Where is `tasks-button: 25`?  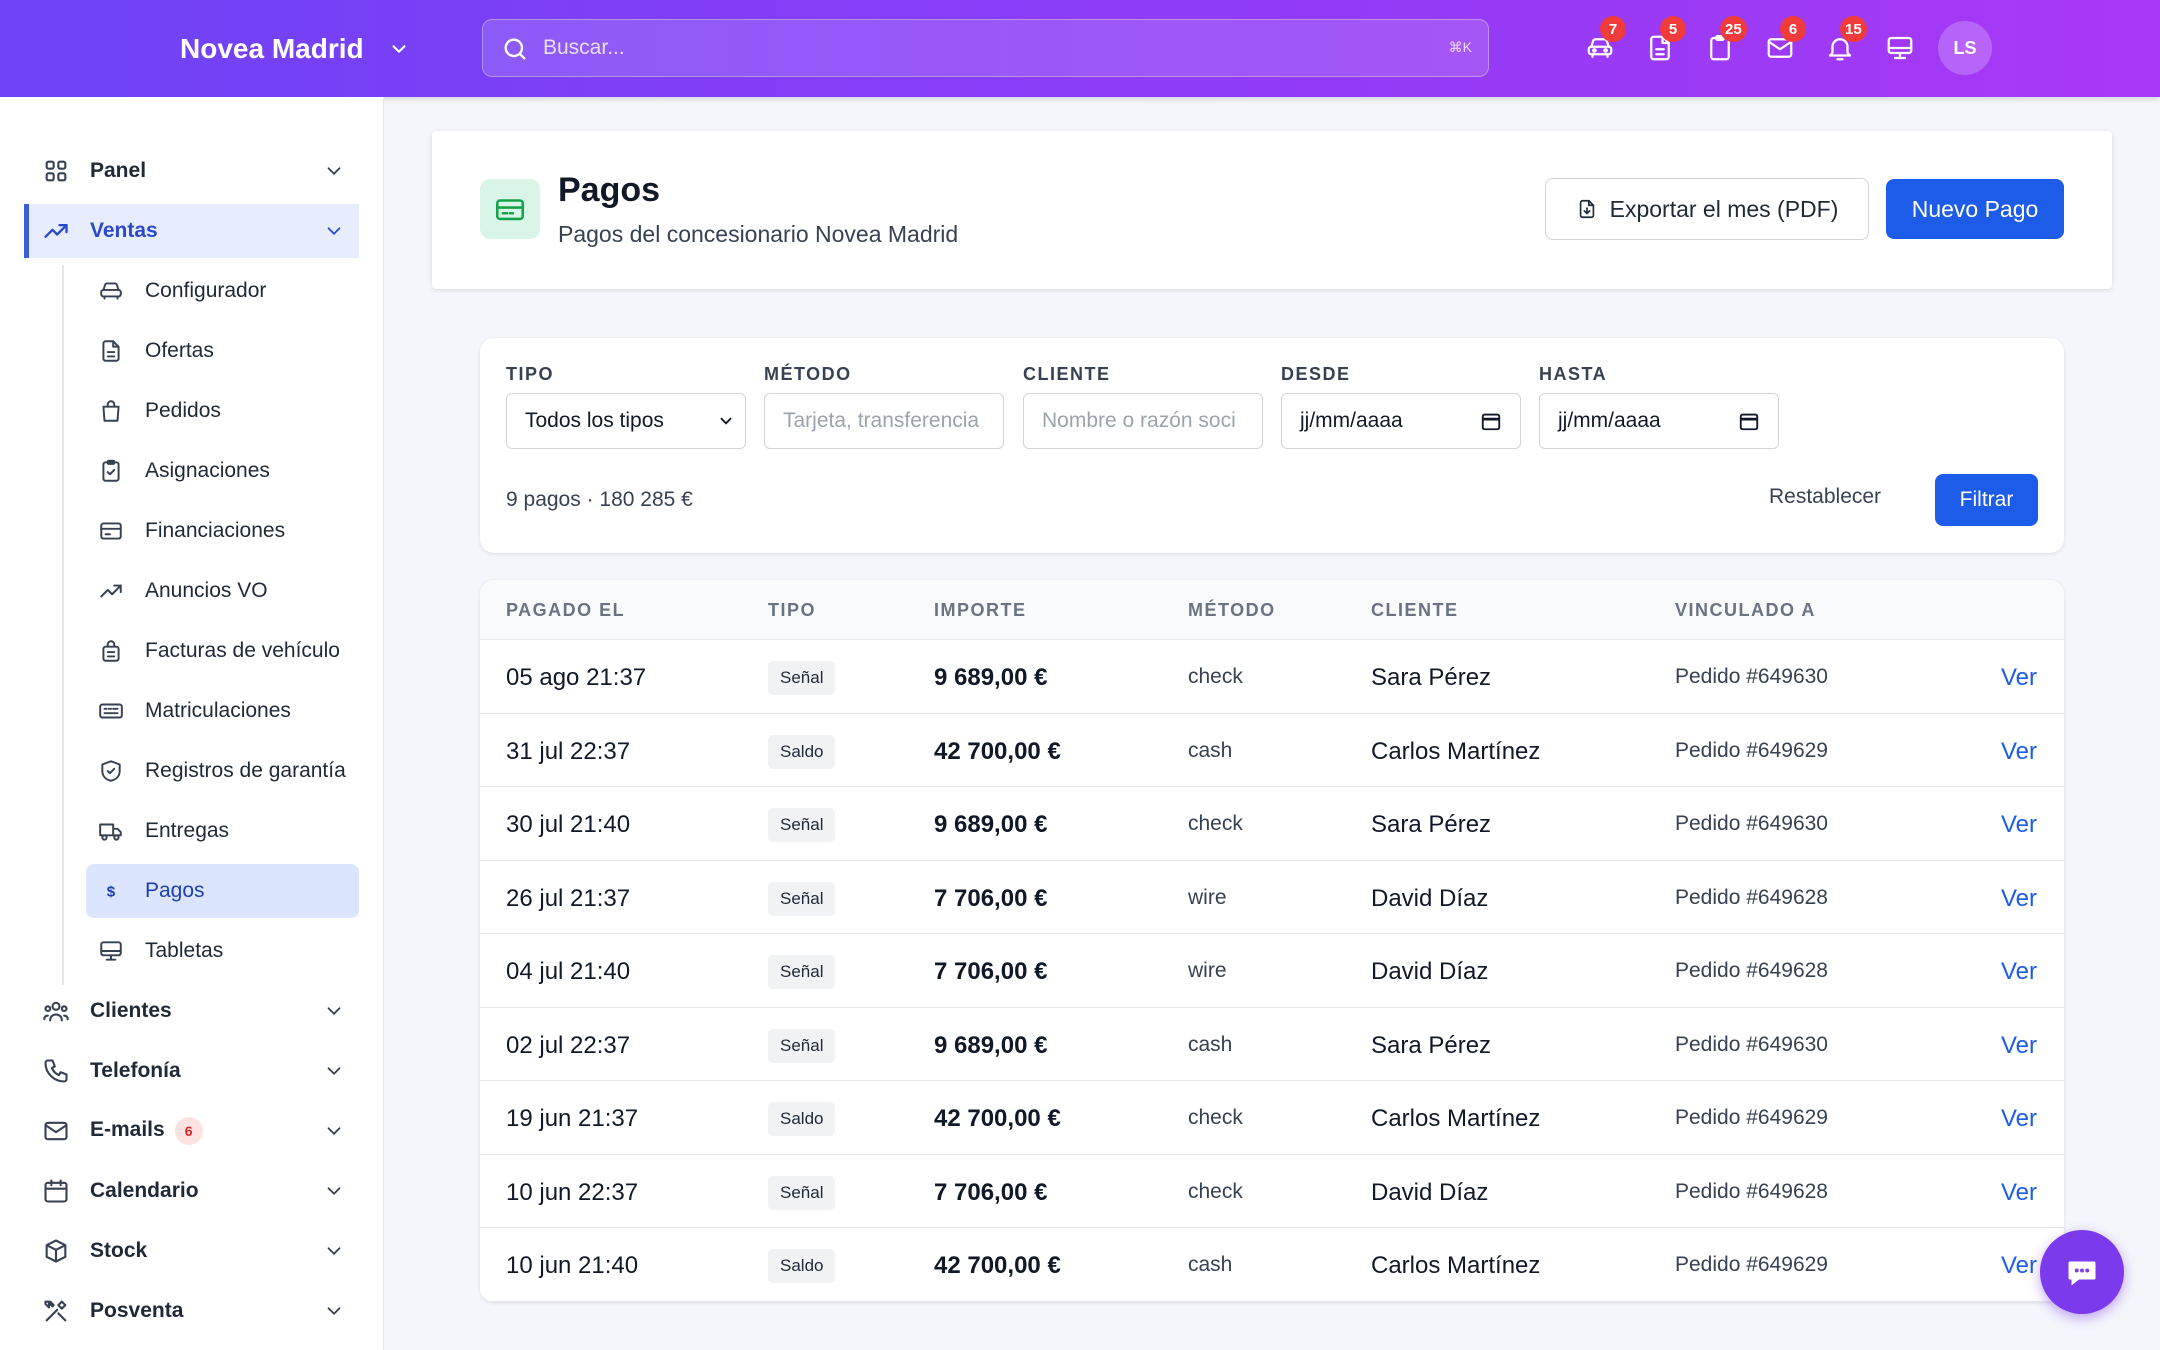 tasks-button: 25 is located at coordinates (1720, 46).